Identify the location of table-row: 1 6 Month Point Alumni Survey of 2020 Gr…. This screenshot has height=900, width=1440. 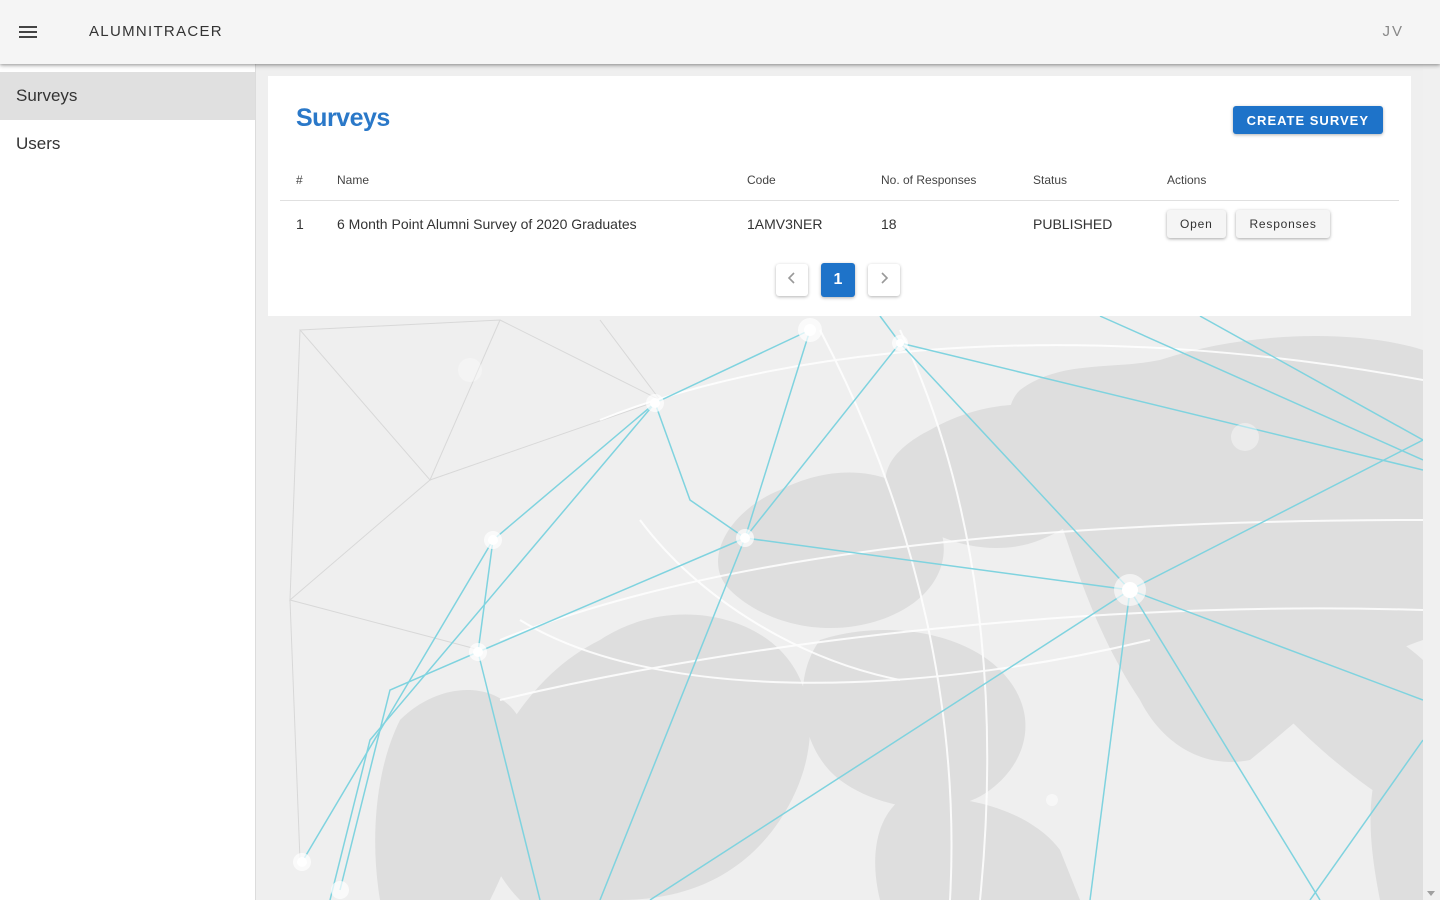
(839, 224).